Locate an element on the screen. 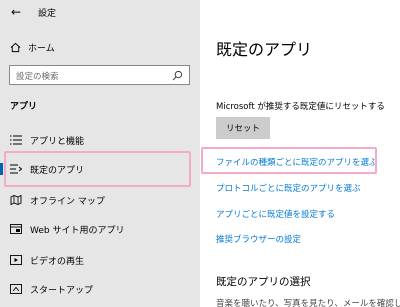 The height and width of the screenshot is (307, 400). sidebar-item-web-apps: Web サイト用のアプリ is located at coordinates (100, 229).